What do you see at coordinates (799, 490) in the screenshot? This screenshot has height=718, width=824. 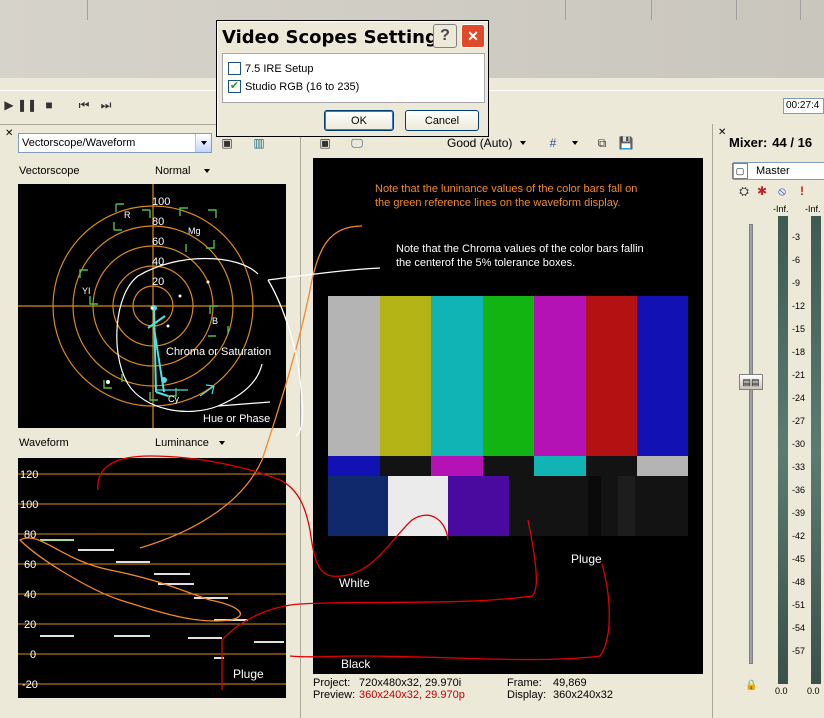 I see `db-tick: -36` at bounding box center [799, 490].